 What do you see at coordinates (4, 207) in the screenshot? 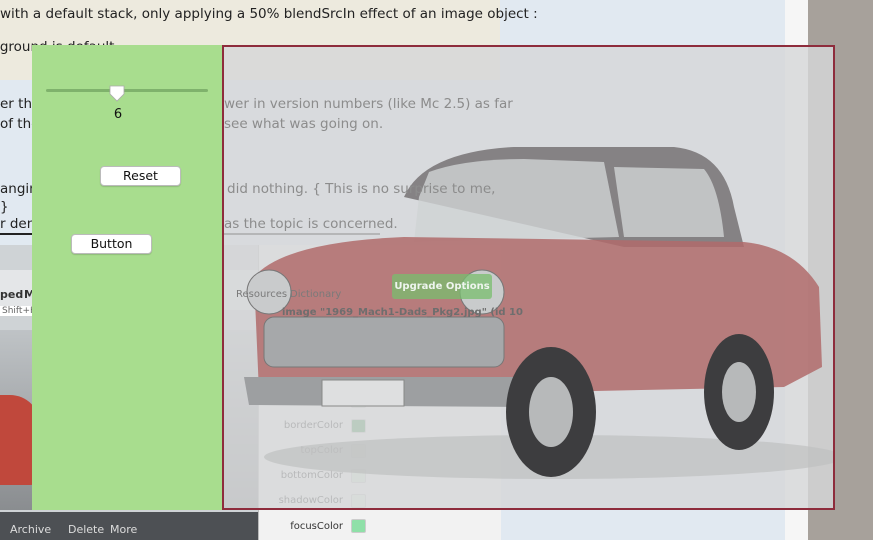
I see `forum-text: }` at bounding box center [4, 207].